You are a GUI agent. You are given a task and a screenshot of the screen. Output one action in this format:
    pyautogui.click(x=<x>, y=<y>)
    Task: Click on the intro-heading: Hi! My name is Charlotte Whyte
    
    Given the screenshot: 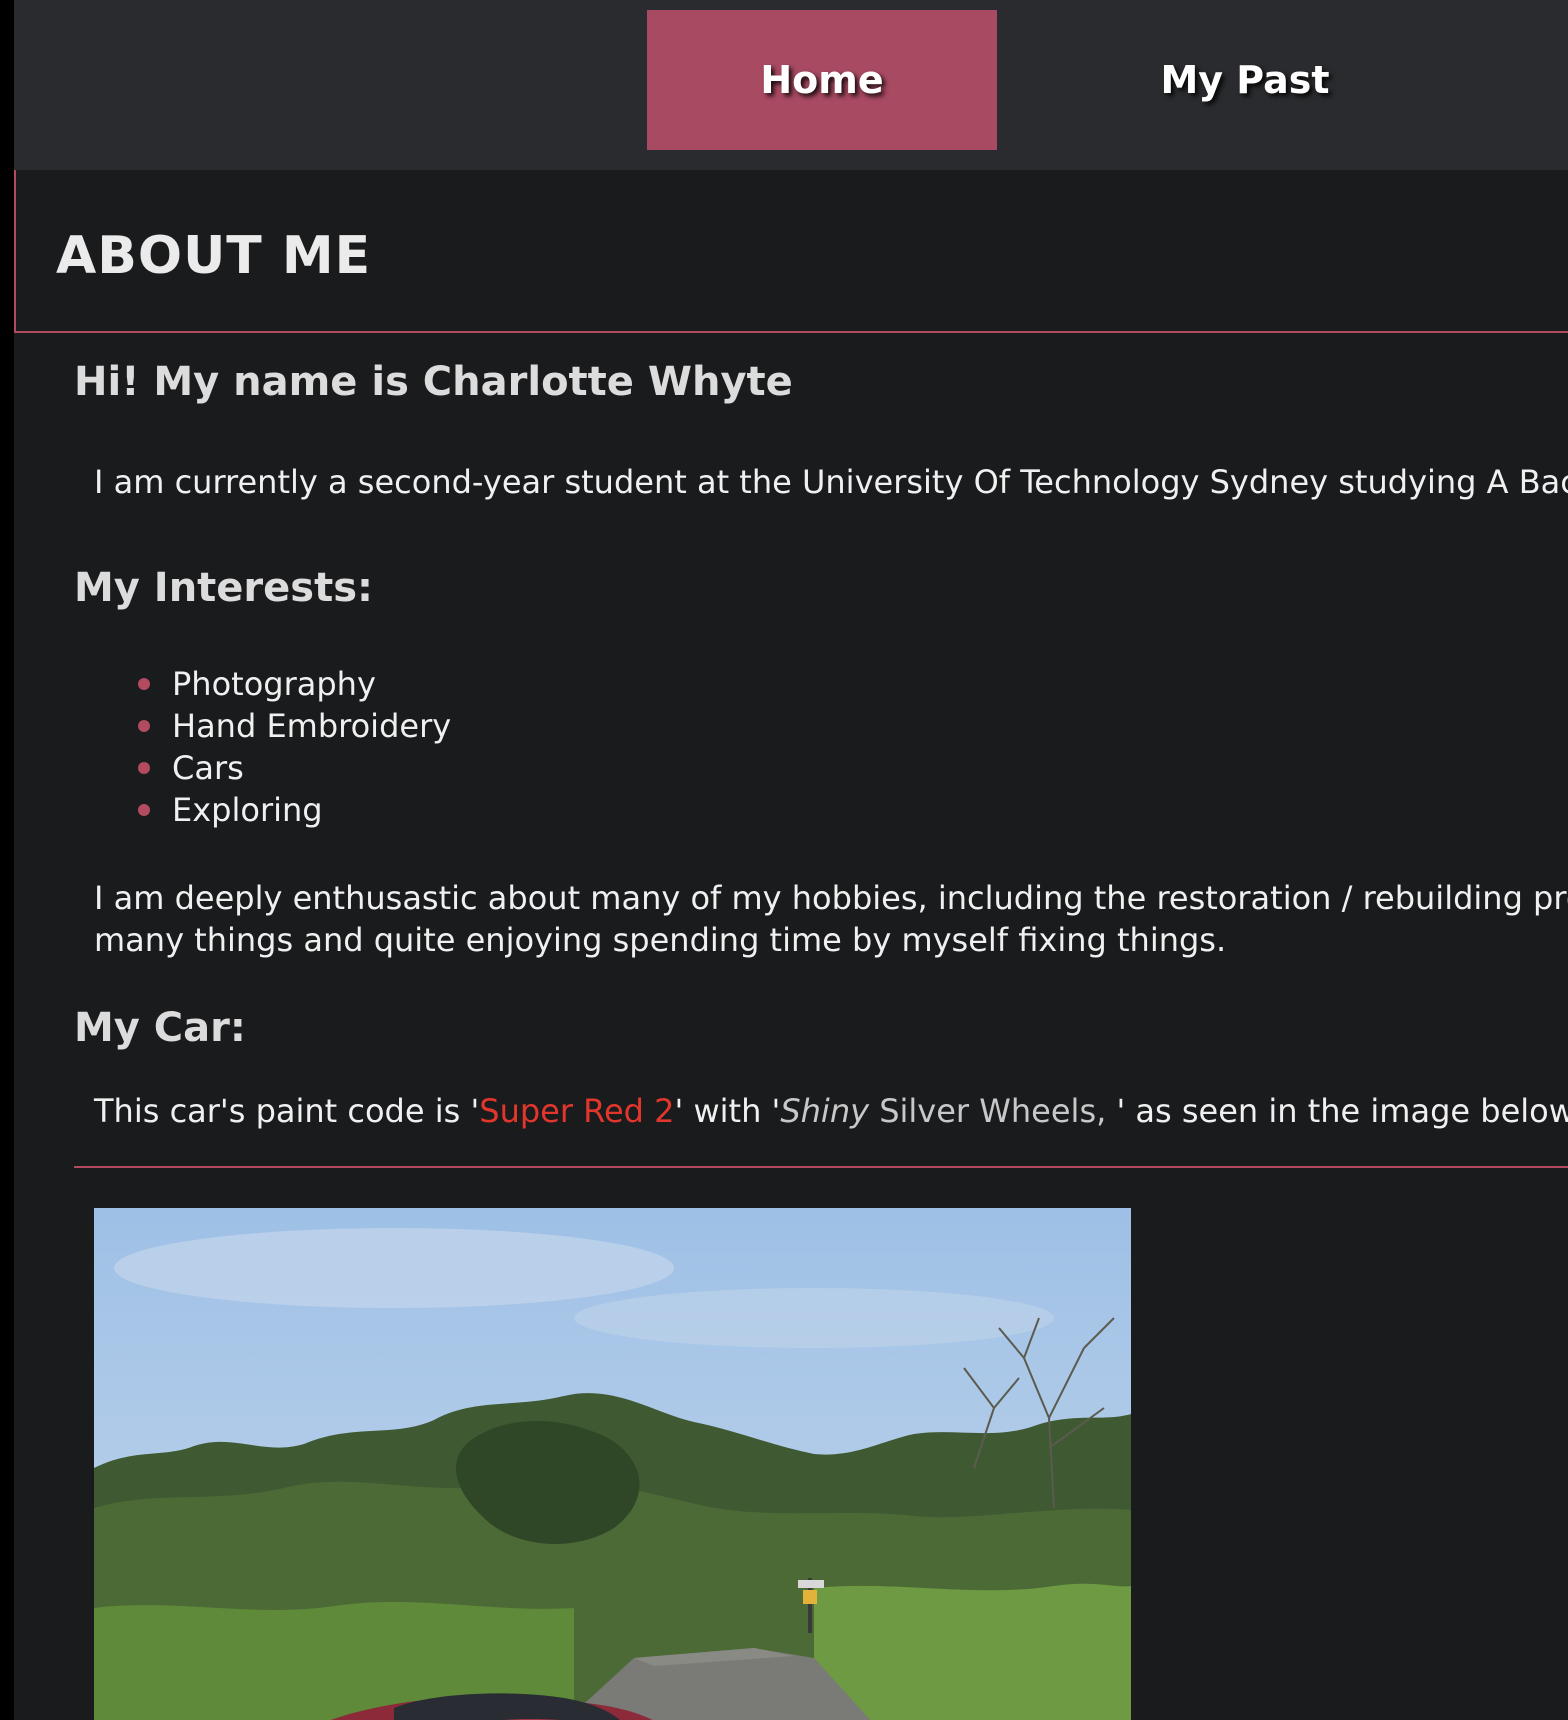 What is the action you would take?
    pyautogui.click(x=433, y=382)
    